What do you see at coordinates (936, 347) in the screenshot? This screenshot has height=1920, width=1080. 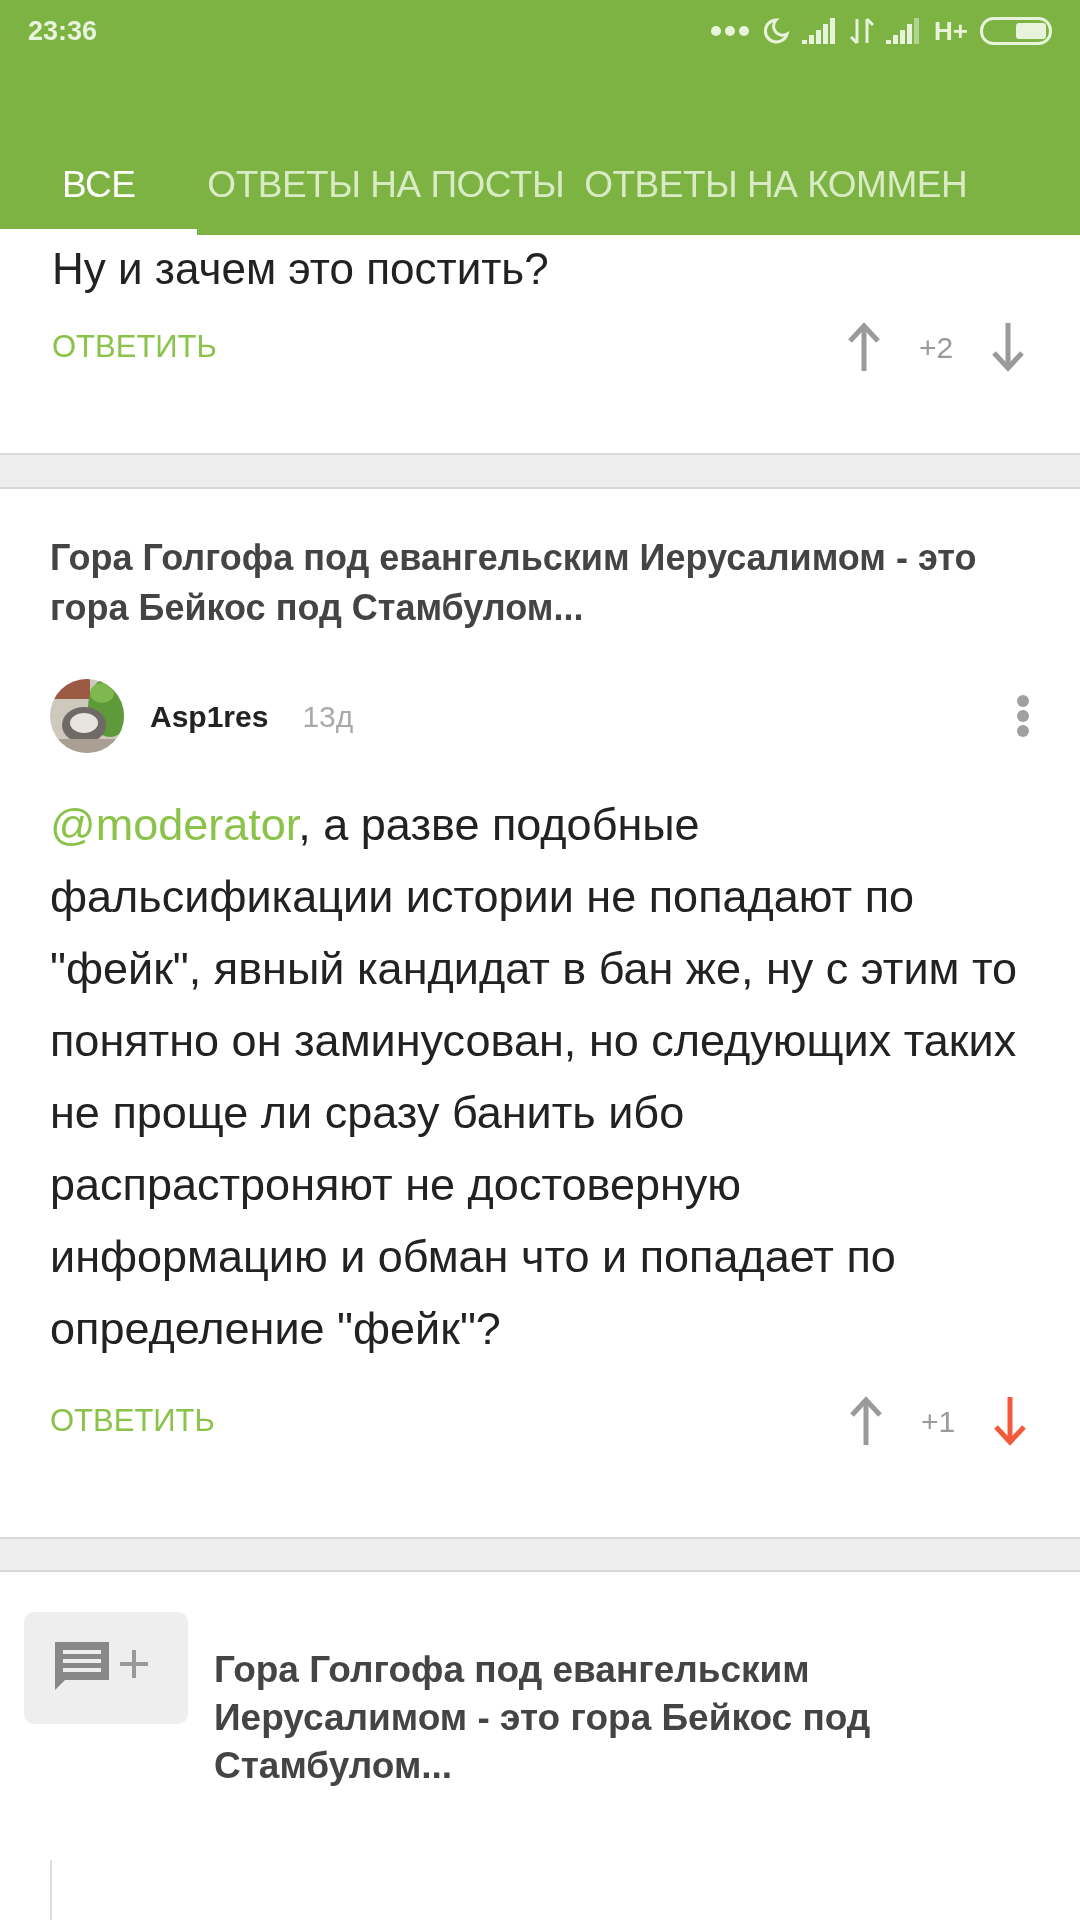 I see `vote-score: +2` at bounding box center [936, 347].